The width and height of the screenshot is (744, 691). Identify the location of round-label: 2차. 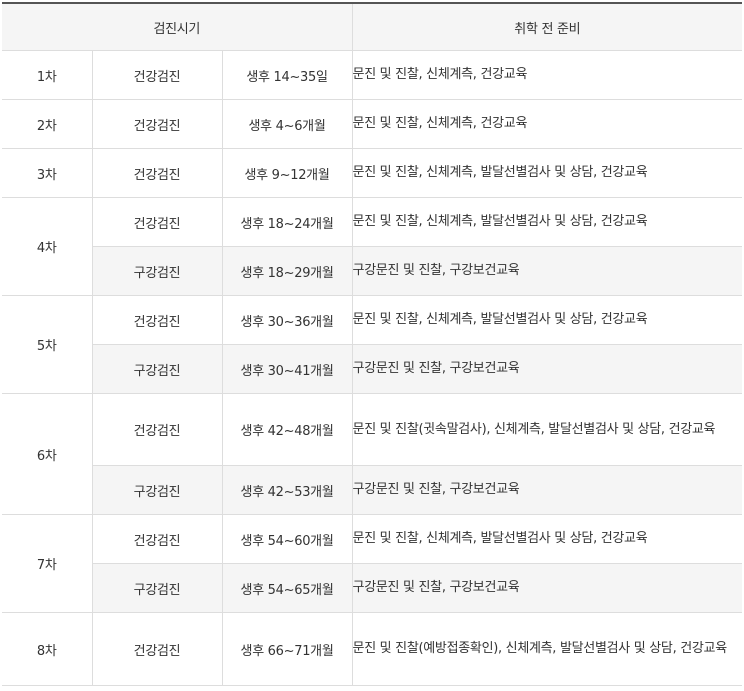
(47, 124).